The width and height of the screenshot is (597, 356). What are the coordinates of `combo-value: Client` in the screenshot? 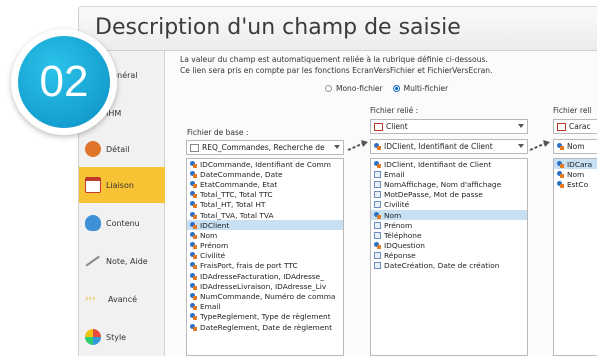 It's located at (397, 126).